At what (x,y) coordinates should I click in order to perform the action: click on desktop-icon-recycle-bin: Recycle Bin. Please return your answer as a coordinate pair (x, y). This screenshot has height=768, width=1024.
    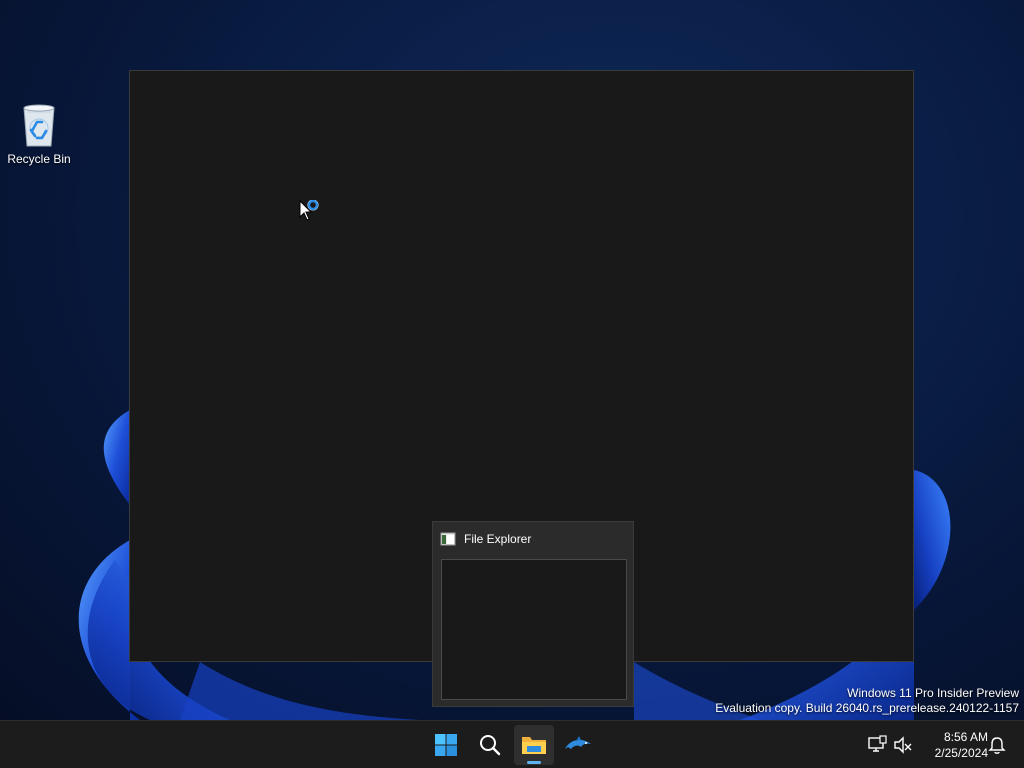
    Looking at the image, I should click on (39, 134).